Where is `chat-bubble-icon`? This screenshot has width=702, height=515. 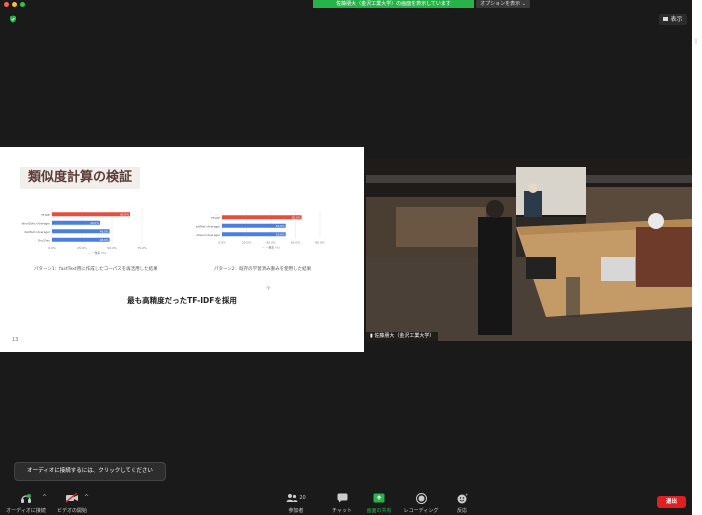
chat-bubble-icon is located at coordinates (342, 498).